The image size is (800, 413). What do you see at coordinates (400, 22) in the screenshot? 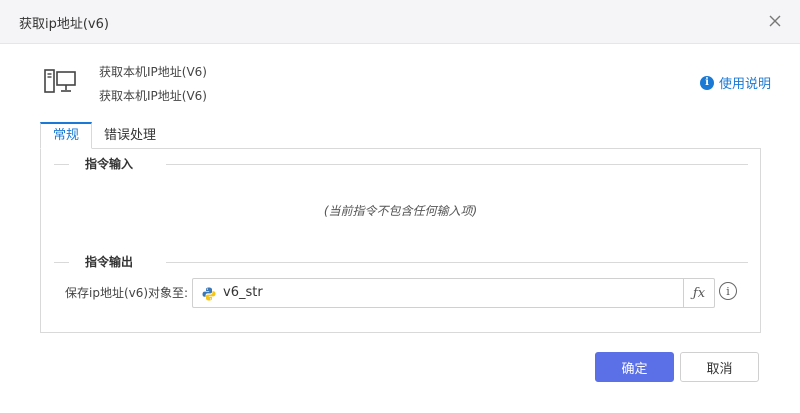
I see `title-bar: 获取ip地址(v6)` at bounding box center [400, 22].